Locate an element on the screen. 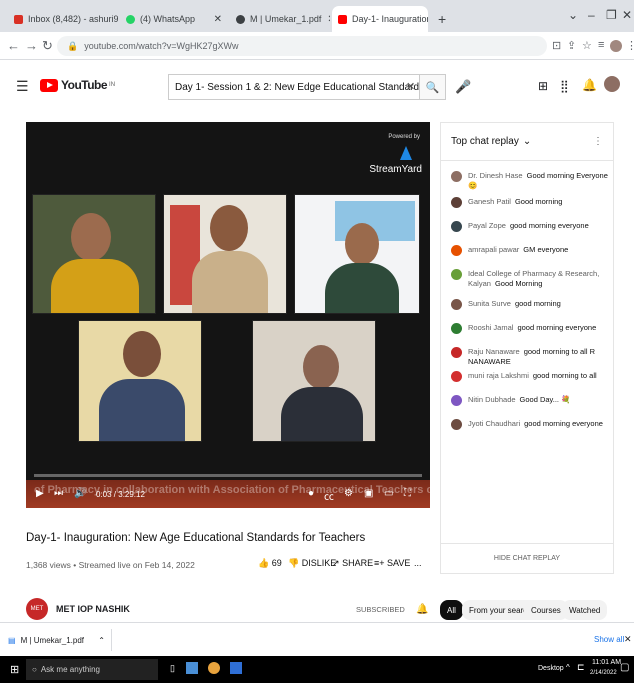 The height and width of the screenshot is (683, 634). share-icon: ⇪ is located at coordinates (571, 45).